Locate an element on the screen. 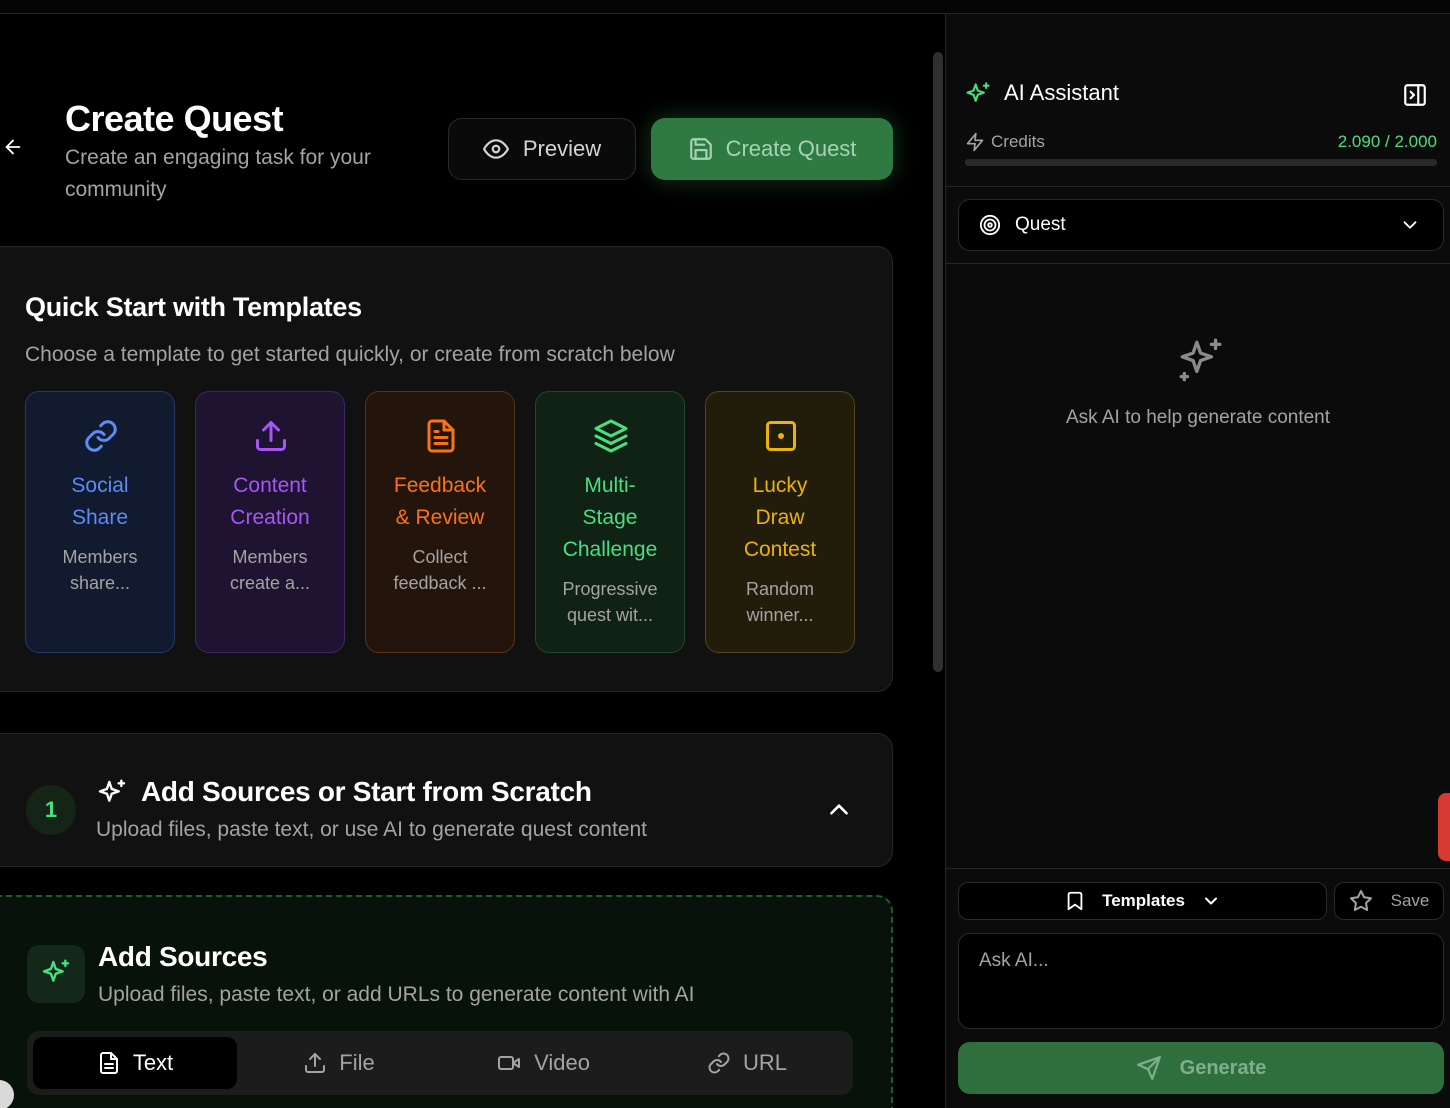  video-icon is located at coordinates (509, 1063).